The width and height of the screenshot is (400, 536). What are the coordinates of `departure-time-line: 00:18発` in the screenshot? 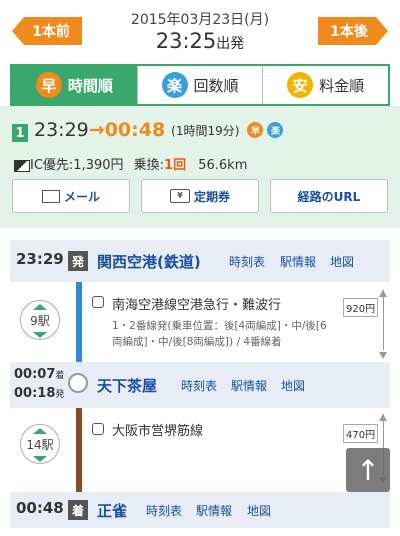 It's located at (39, 393).